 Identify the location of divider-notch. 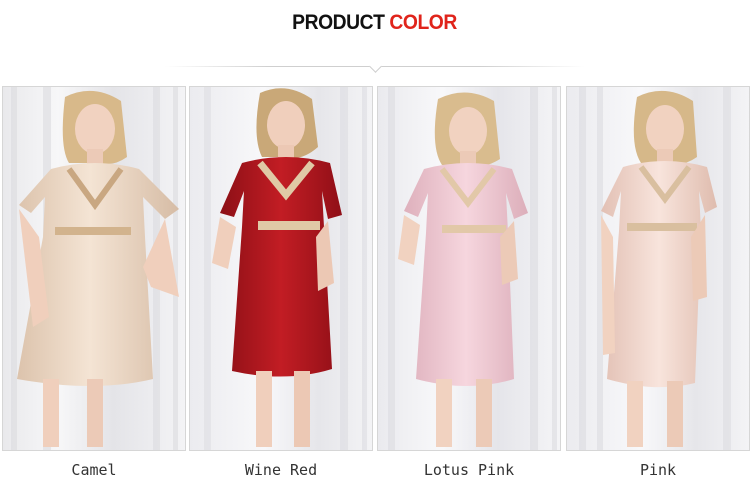
(375, 66).